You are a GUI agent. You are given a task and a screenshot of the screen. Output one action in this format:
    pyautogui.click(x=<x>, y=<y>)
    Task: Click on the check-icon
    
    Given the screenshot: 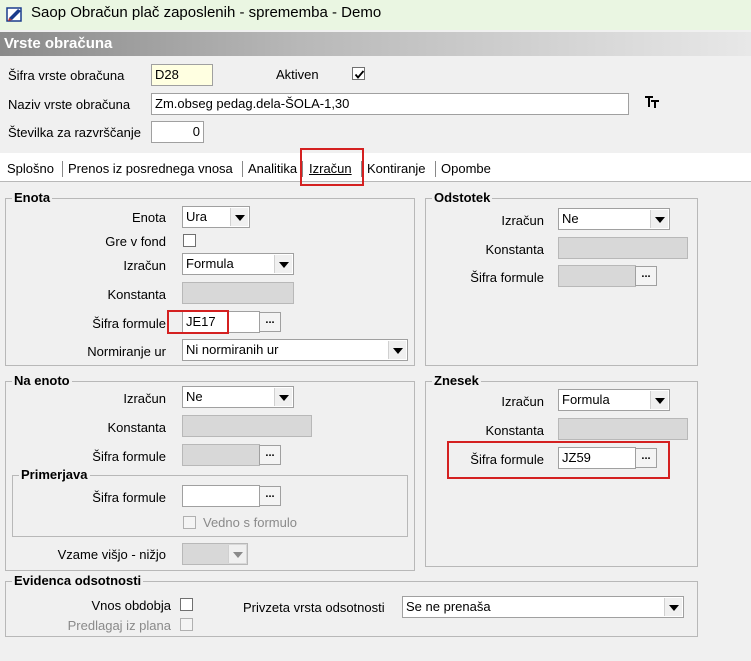 What is the action you would take?
    pyautogui.click(x=359, y=74)
    